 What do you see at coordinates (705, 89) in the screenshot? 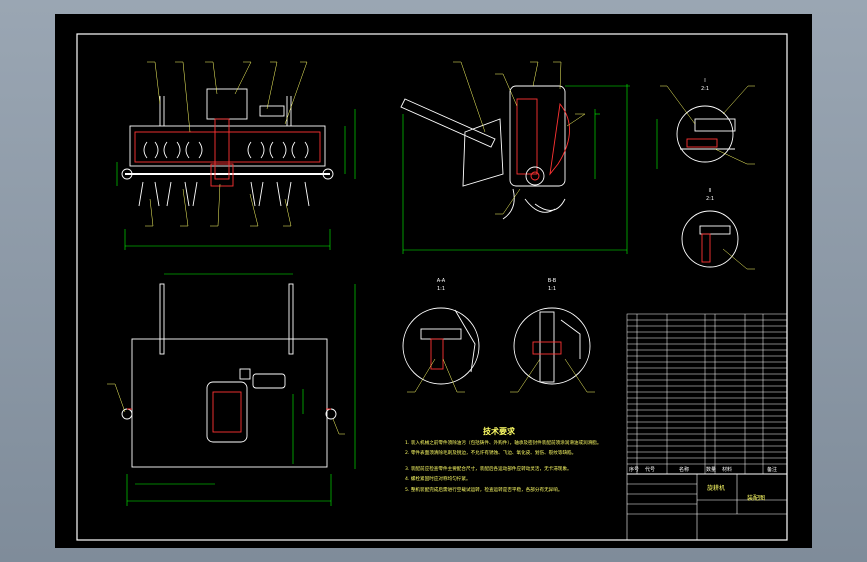
I see `detail-i-scale: 2:1` at bounding box center [705, 89].